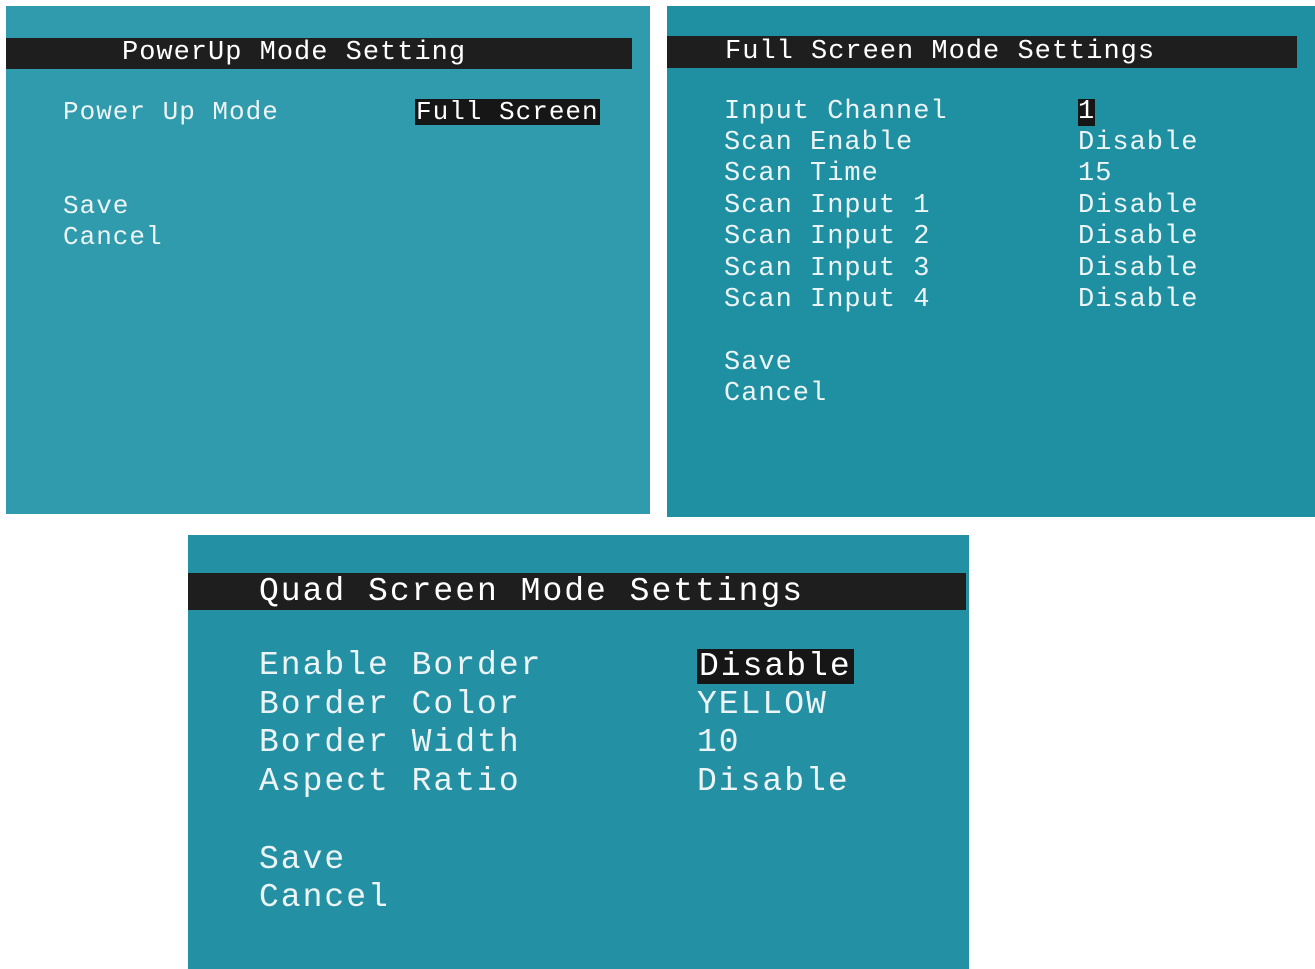  What do you see at coordinates (775, 666) in the screenshot?
I see `enable-border-value: Disable` at bounding box center [775, 666].